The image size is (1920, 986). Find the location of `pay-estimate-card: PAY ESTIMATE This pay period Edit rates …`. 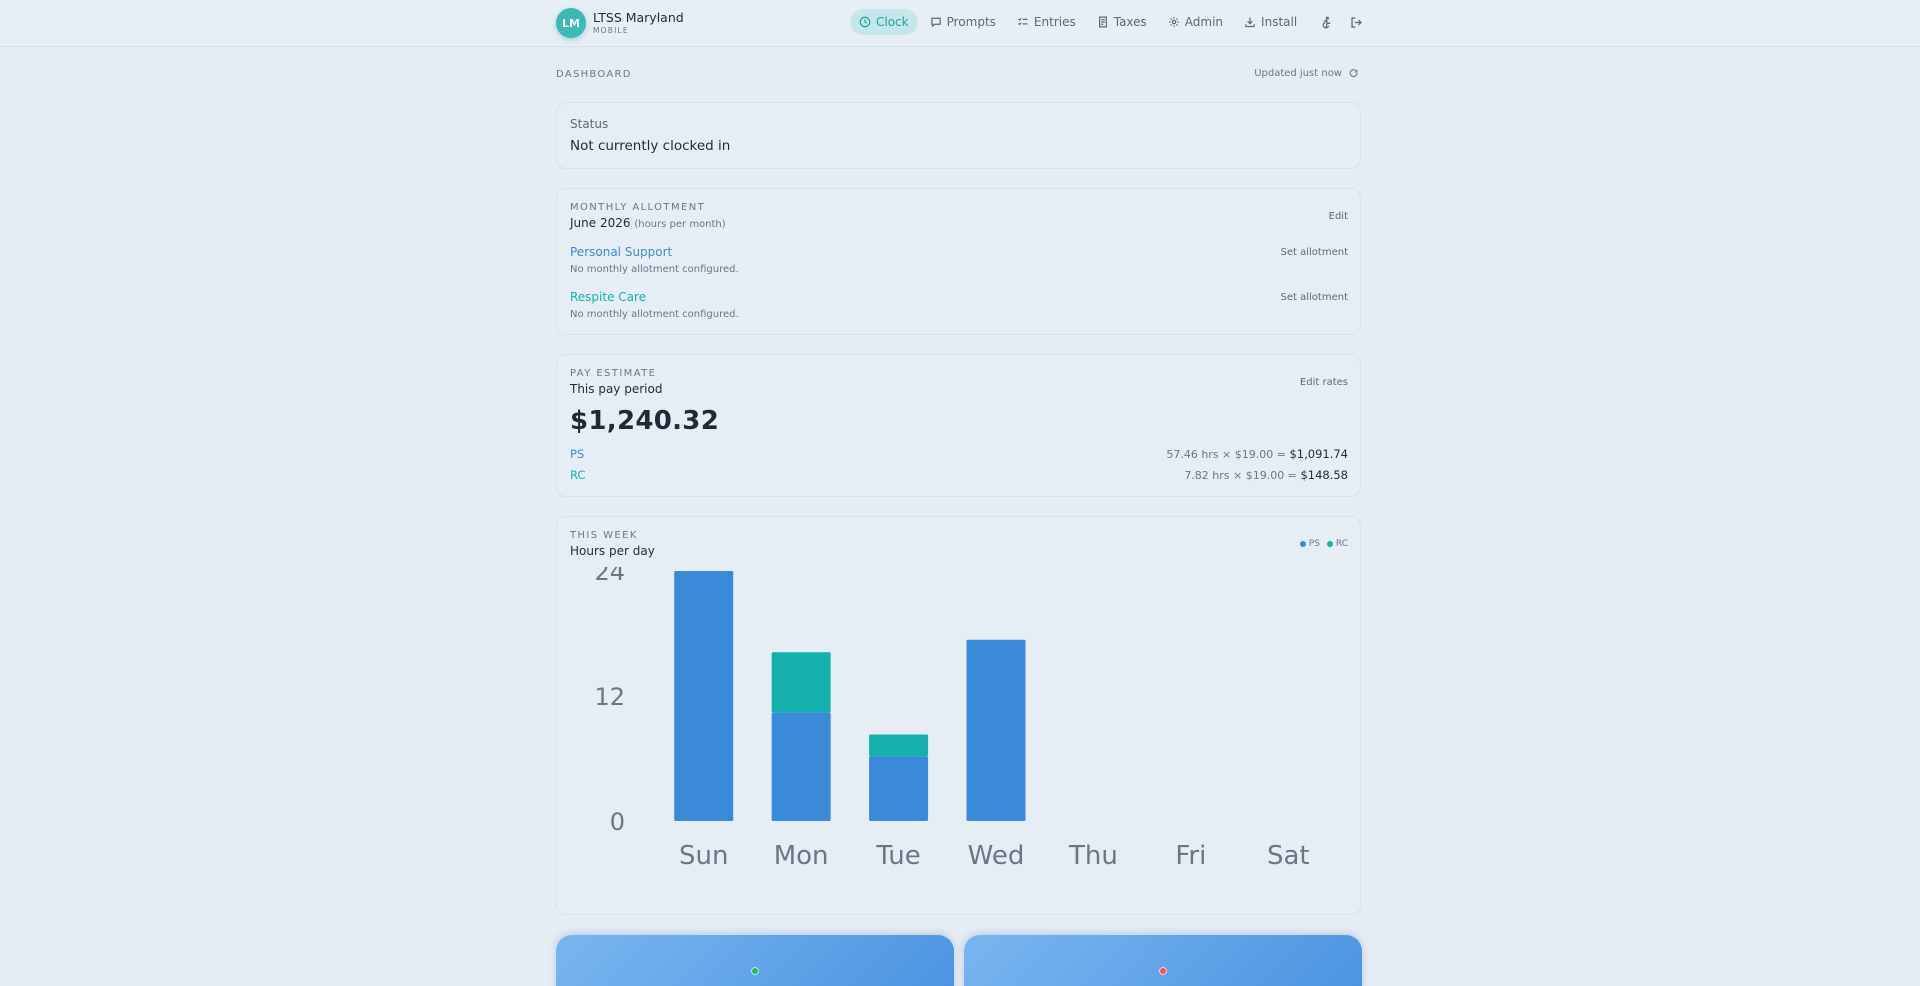

pay-estimate-card: PAY ESTIMATE This pay period Edit rates … is located at coordinates (958, 425).